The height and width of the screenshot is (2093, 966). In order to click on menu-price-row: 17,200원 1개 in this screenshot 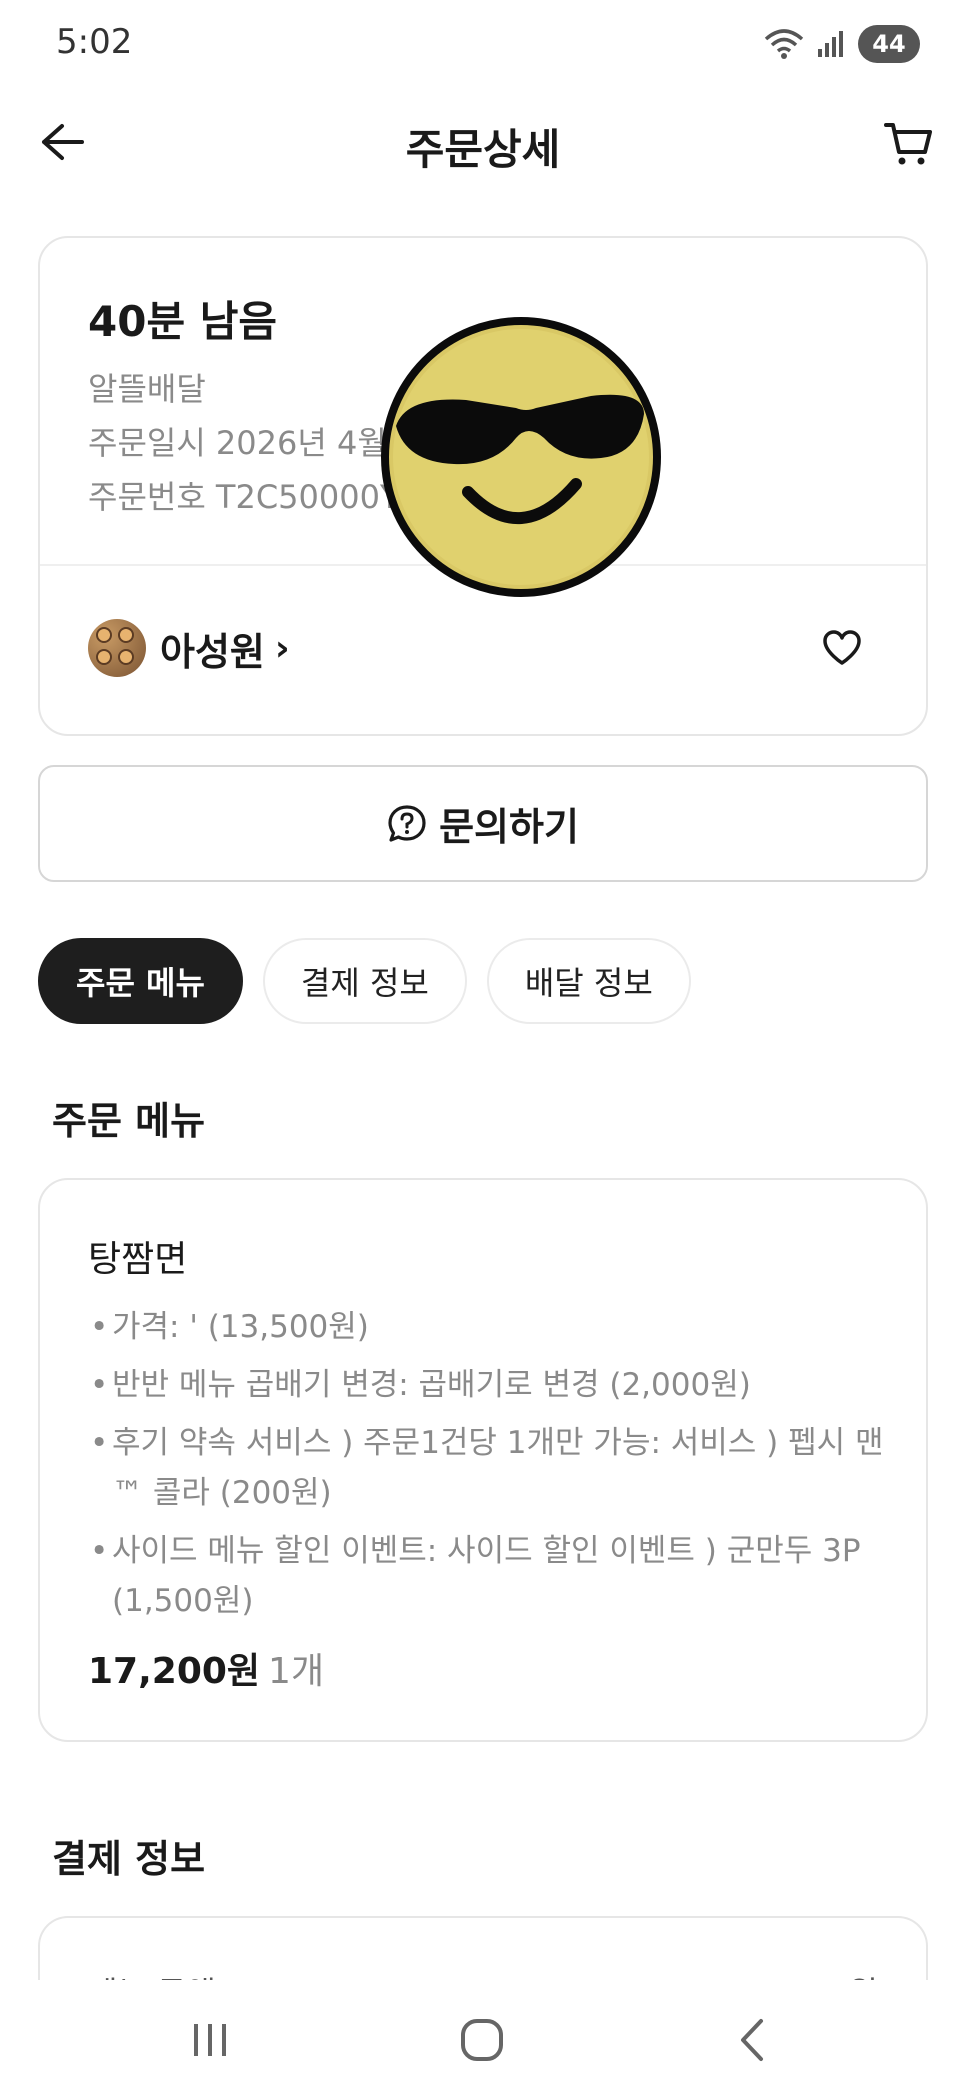, I will do `click(206, 1668)`.